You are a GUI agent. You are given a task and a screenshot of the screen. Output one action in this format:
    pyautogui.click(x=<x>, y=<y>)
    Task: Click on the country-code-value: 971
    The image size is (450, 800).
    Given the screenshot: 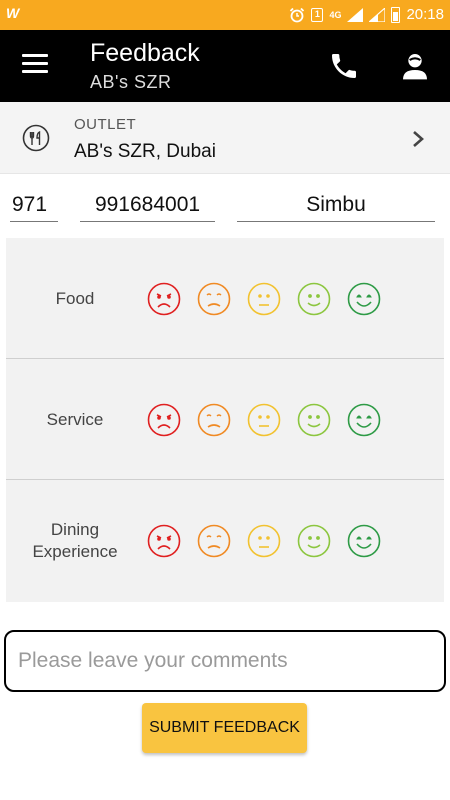 What is the action you would take?
    pyautogui.click(x=30, y=204)
    